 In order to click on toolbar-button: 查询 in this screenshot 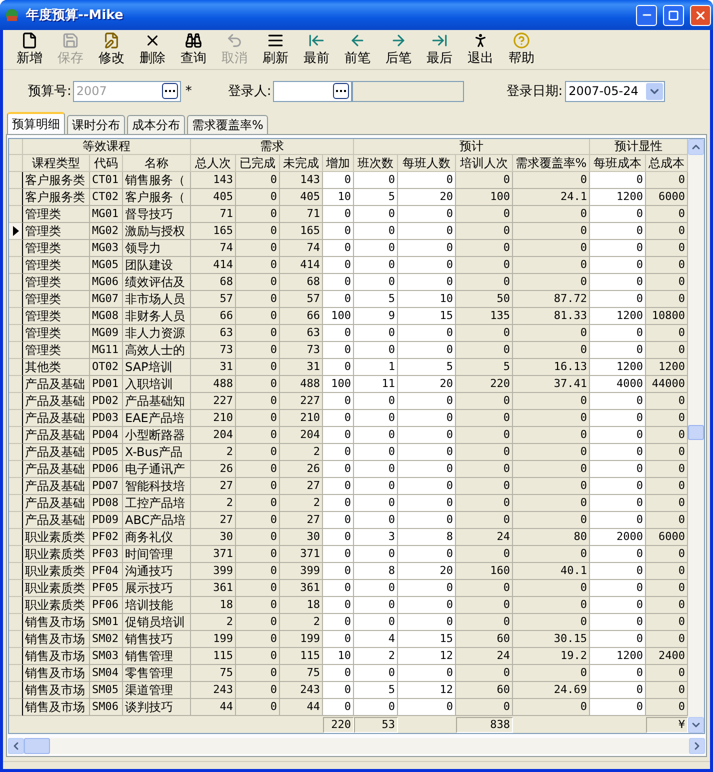, I will do `click(193, 49)`.